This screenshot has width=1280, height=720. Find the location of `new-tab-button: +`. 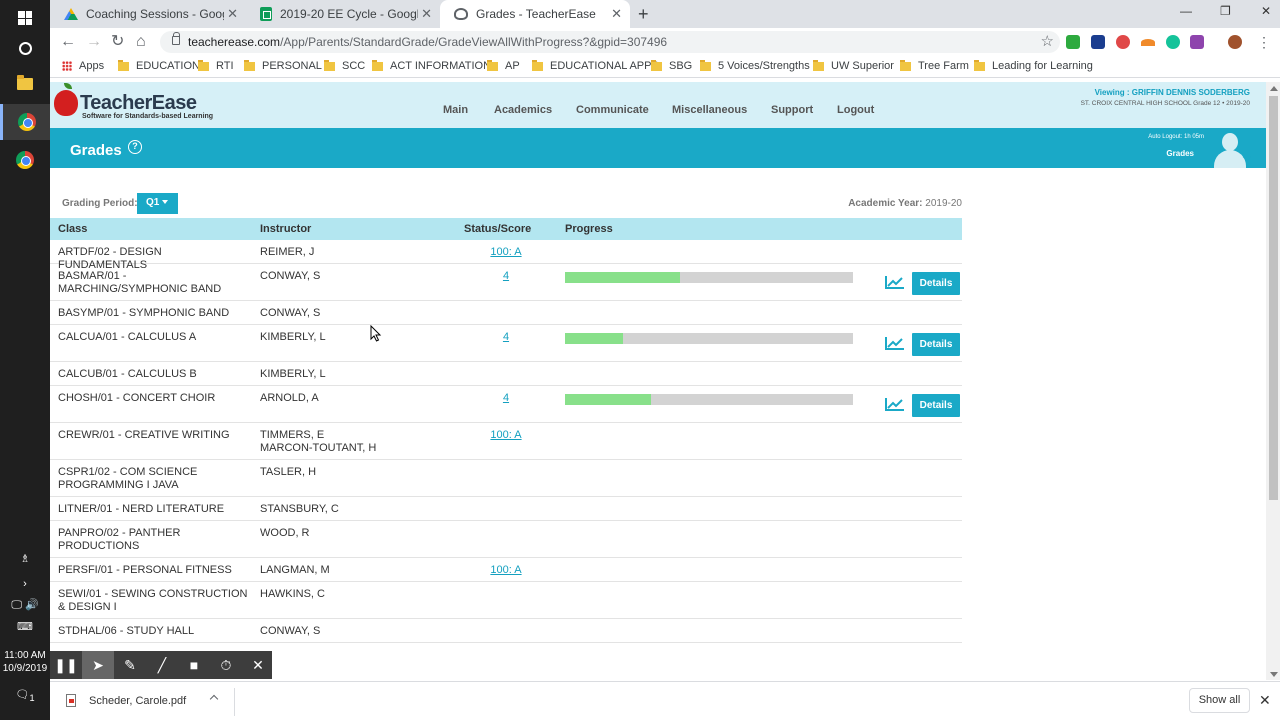

new-tab-button: + is located at coordinates (643, 14).